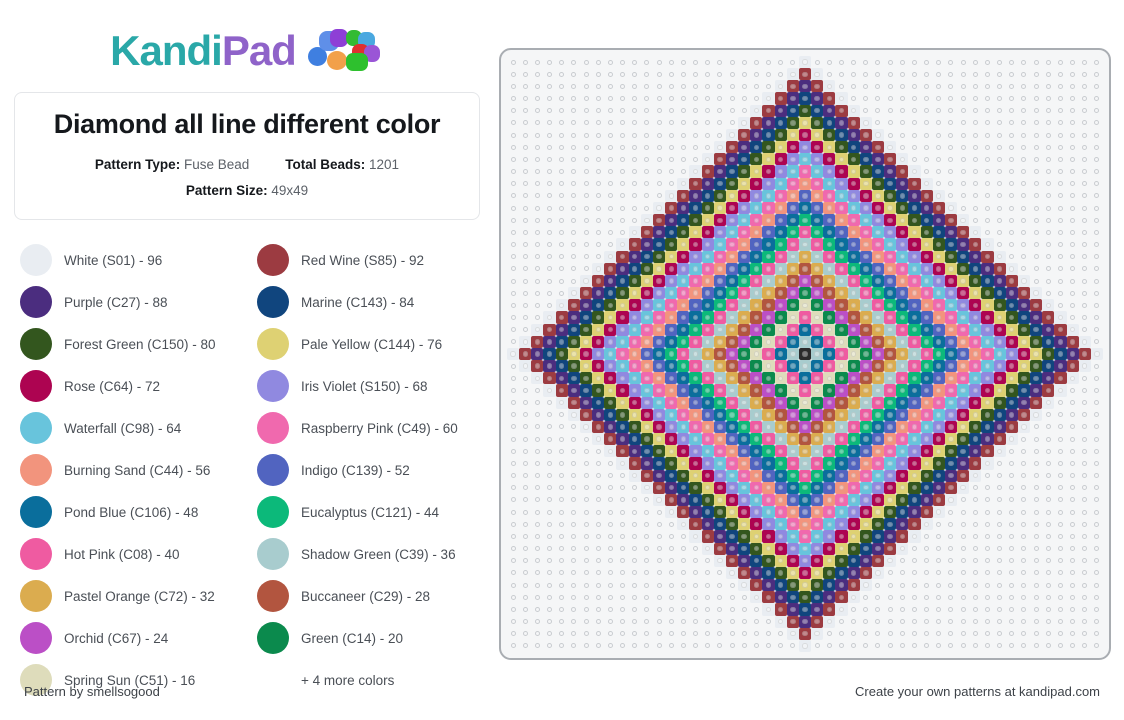 The height and width of the screenshot is (720, 1124). I want to click on legend-item: Red Wine (S85) - 92, so click(365, 260).